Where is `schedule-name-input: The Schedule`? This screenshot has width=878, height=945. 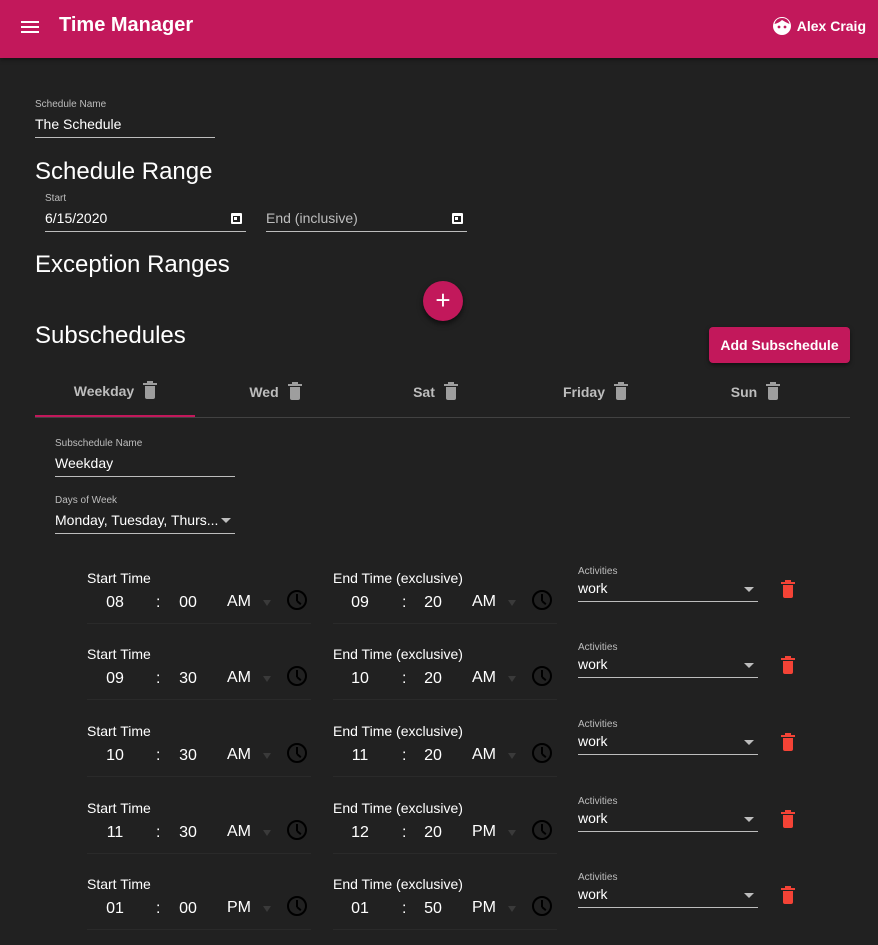 schedule-name-input: The Schedule is located at coordinates (78, 124).